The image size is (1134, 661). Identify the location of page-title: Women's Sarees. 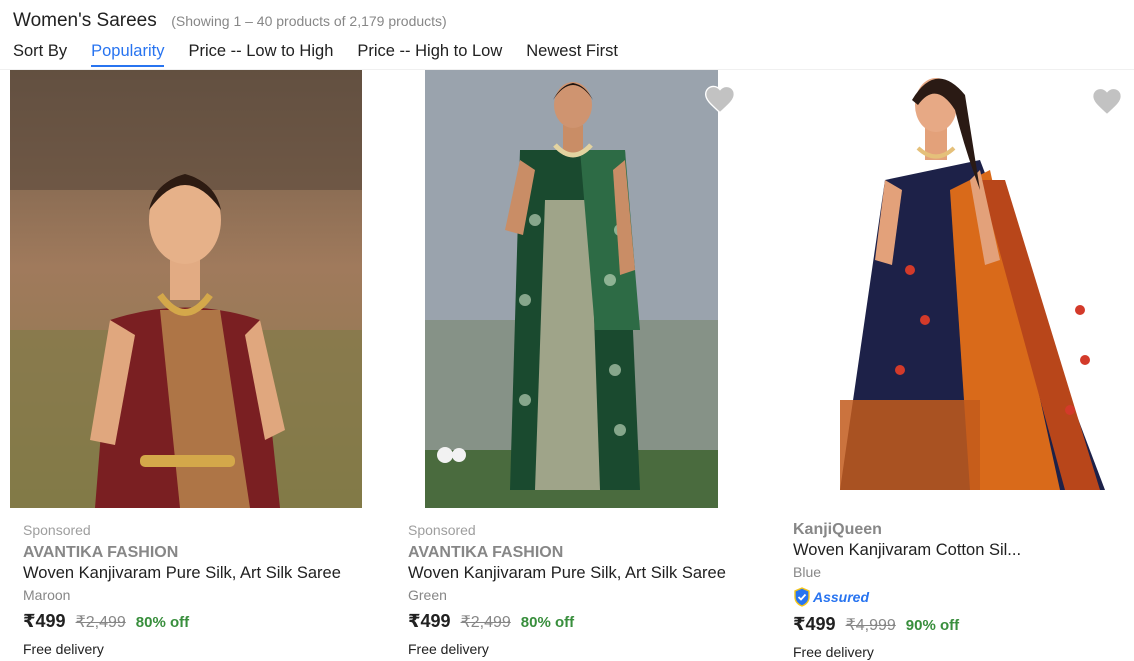
(85, 20).